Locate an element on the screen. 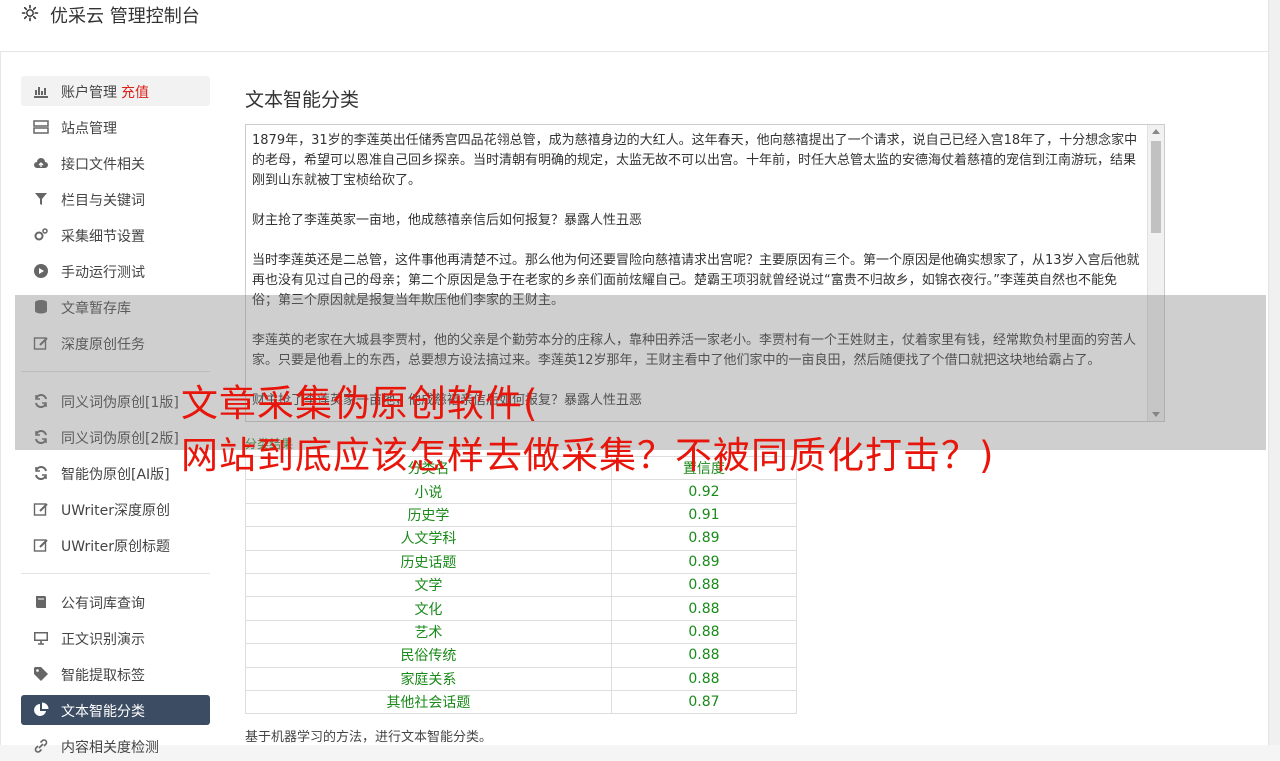  sidebar-item-collect-settings: 采集细节设置 is located at coordinates (115, 235).